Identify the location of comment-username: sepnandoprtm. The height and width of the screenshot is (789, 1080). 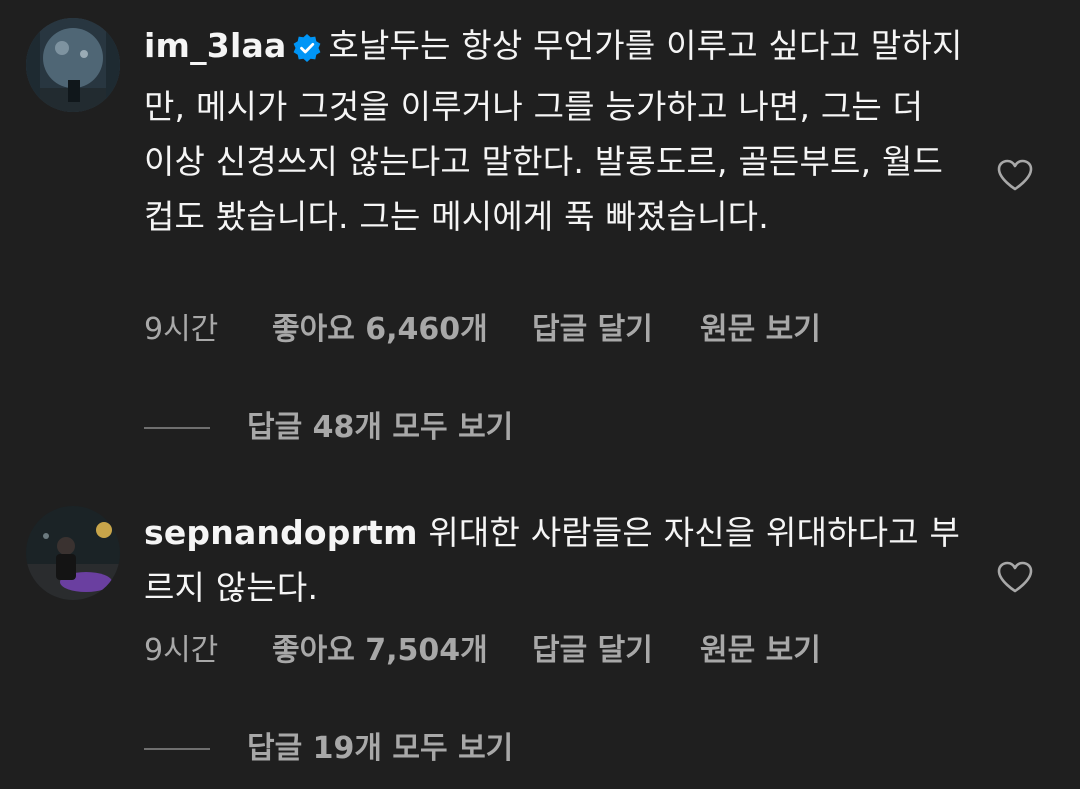
(281, 532).